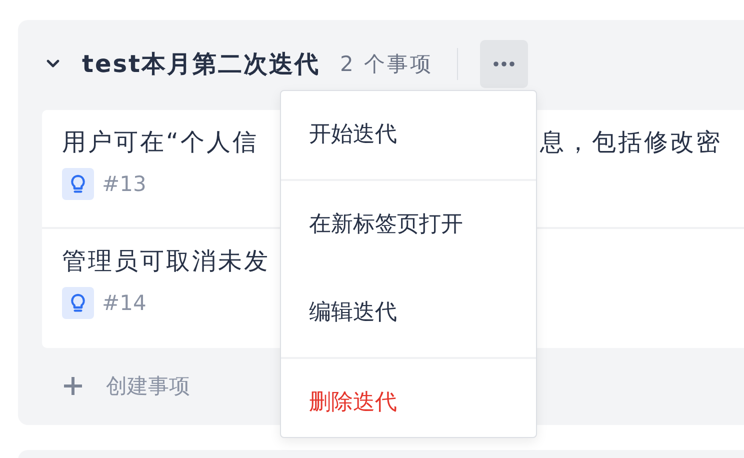  Describe the element at coordinates (408, 225) in the screenshot. I see `menu-item: 在新标签页打开` at that location.